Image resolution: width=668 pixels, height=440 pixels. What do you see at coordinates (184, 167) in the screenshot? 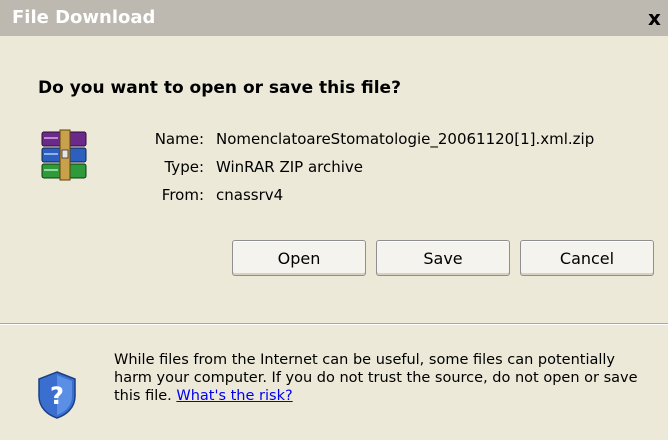
I see `type-label: Type:` at bounding box center [184, 167].